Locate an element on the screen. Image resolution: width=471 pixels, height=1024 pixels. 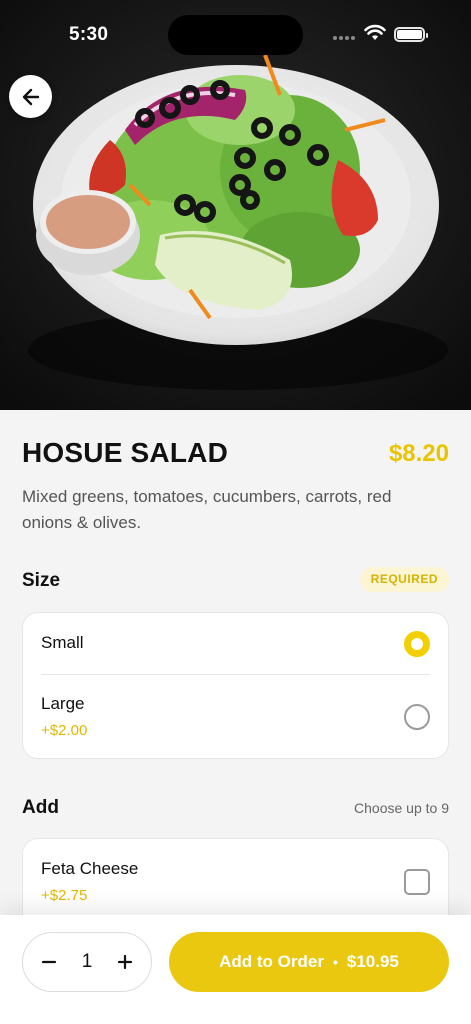
quantity-value: 1 is located at coordinates (87, 961).